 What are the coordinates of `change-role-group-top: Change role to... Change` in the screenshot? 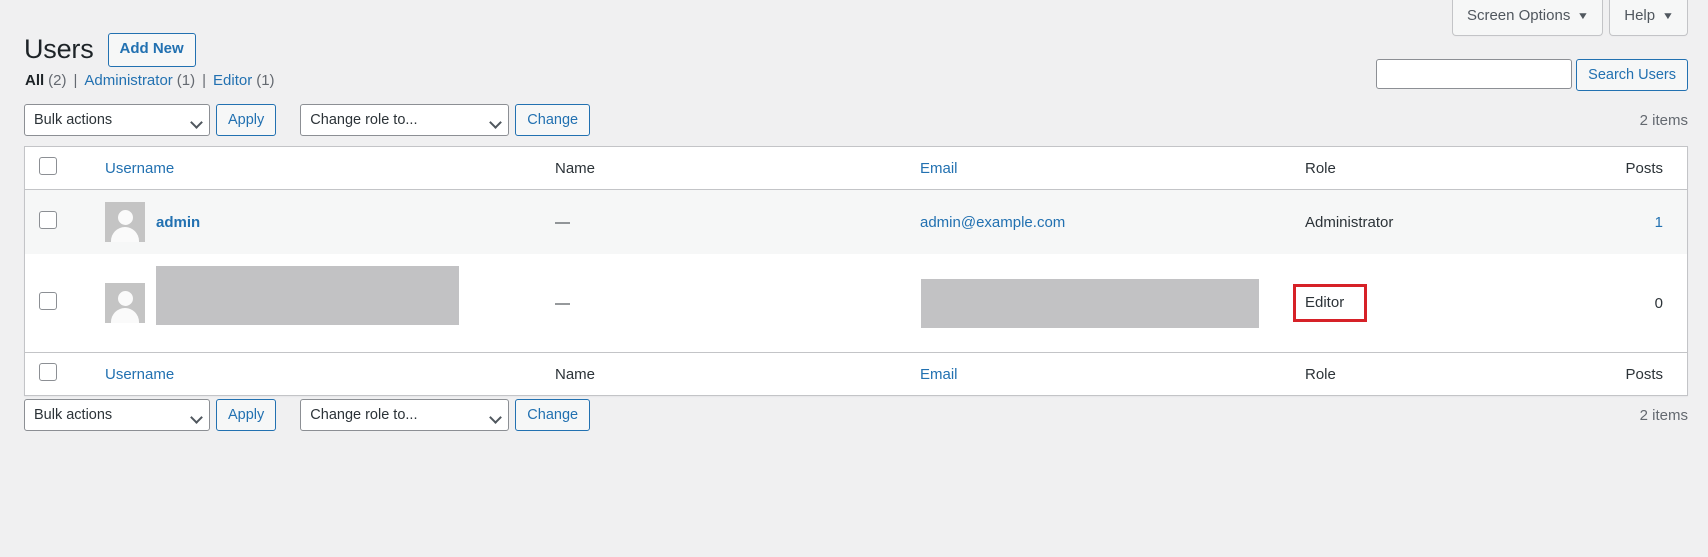 It's located at (445, 120).